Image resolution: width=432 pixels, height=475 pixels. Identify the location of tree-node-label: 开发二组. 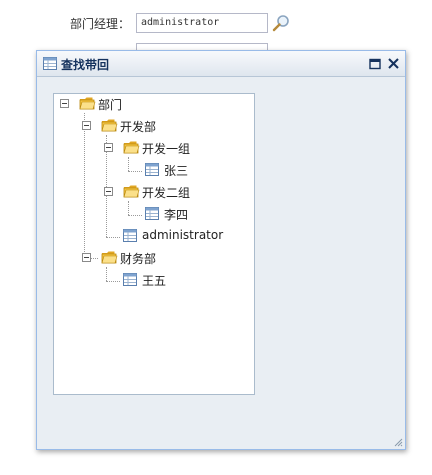
(166, 193).